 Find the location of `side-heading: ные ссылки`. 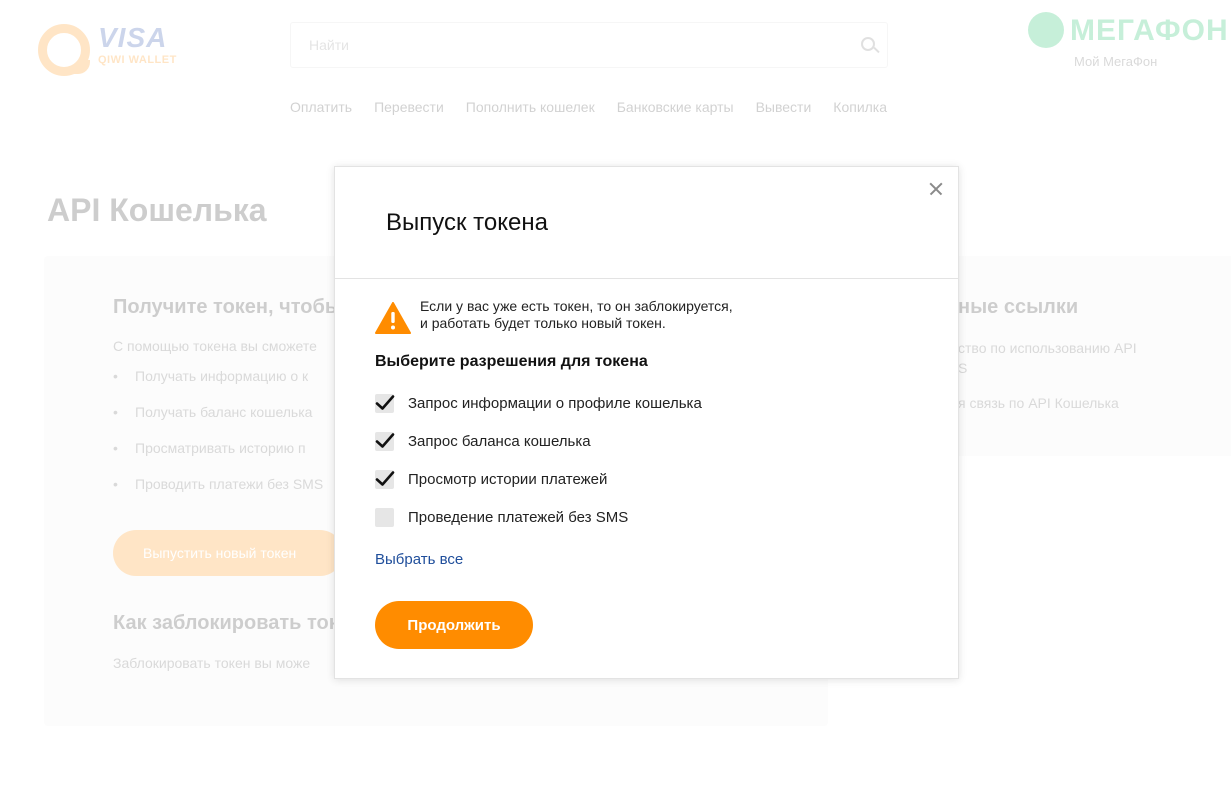

side-heading: ные ссылки is located at coordinates (1018, 307).